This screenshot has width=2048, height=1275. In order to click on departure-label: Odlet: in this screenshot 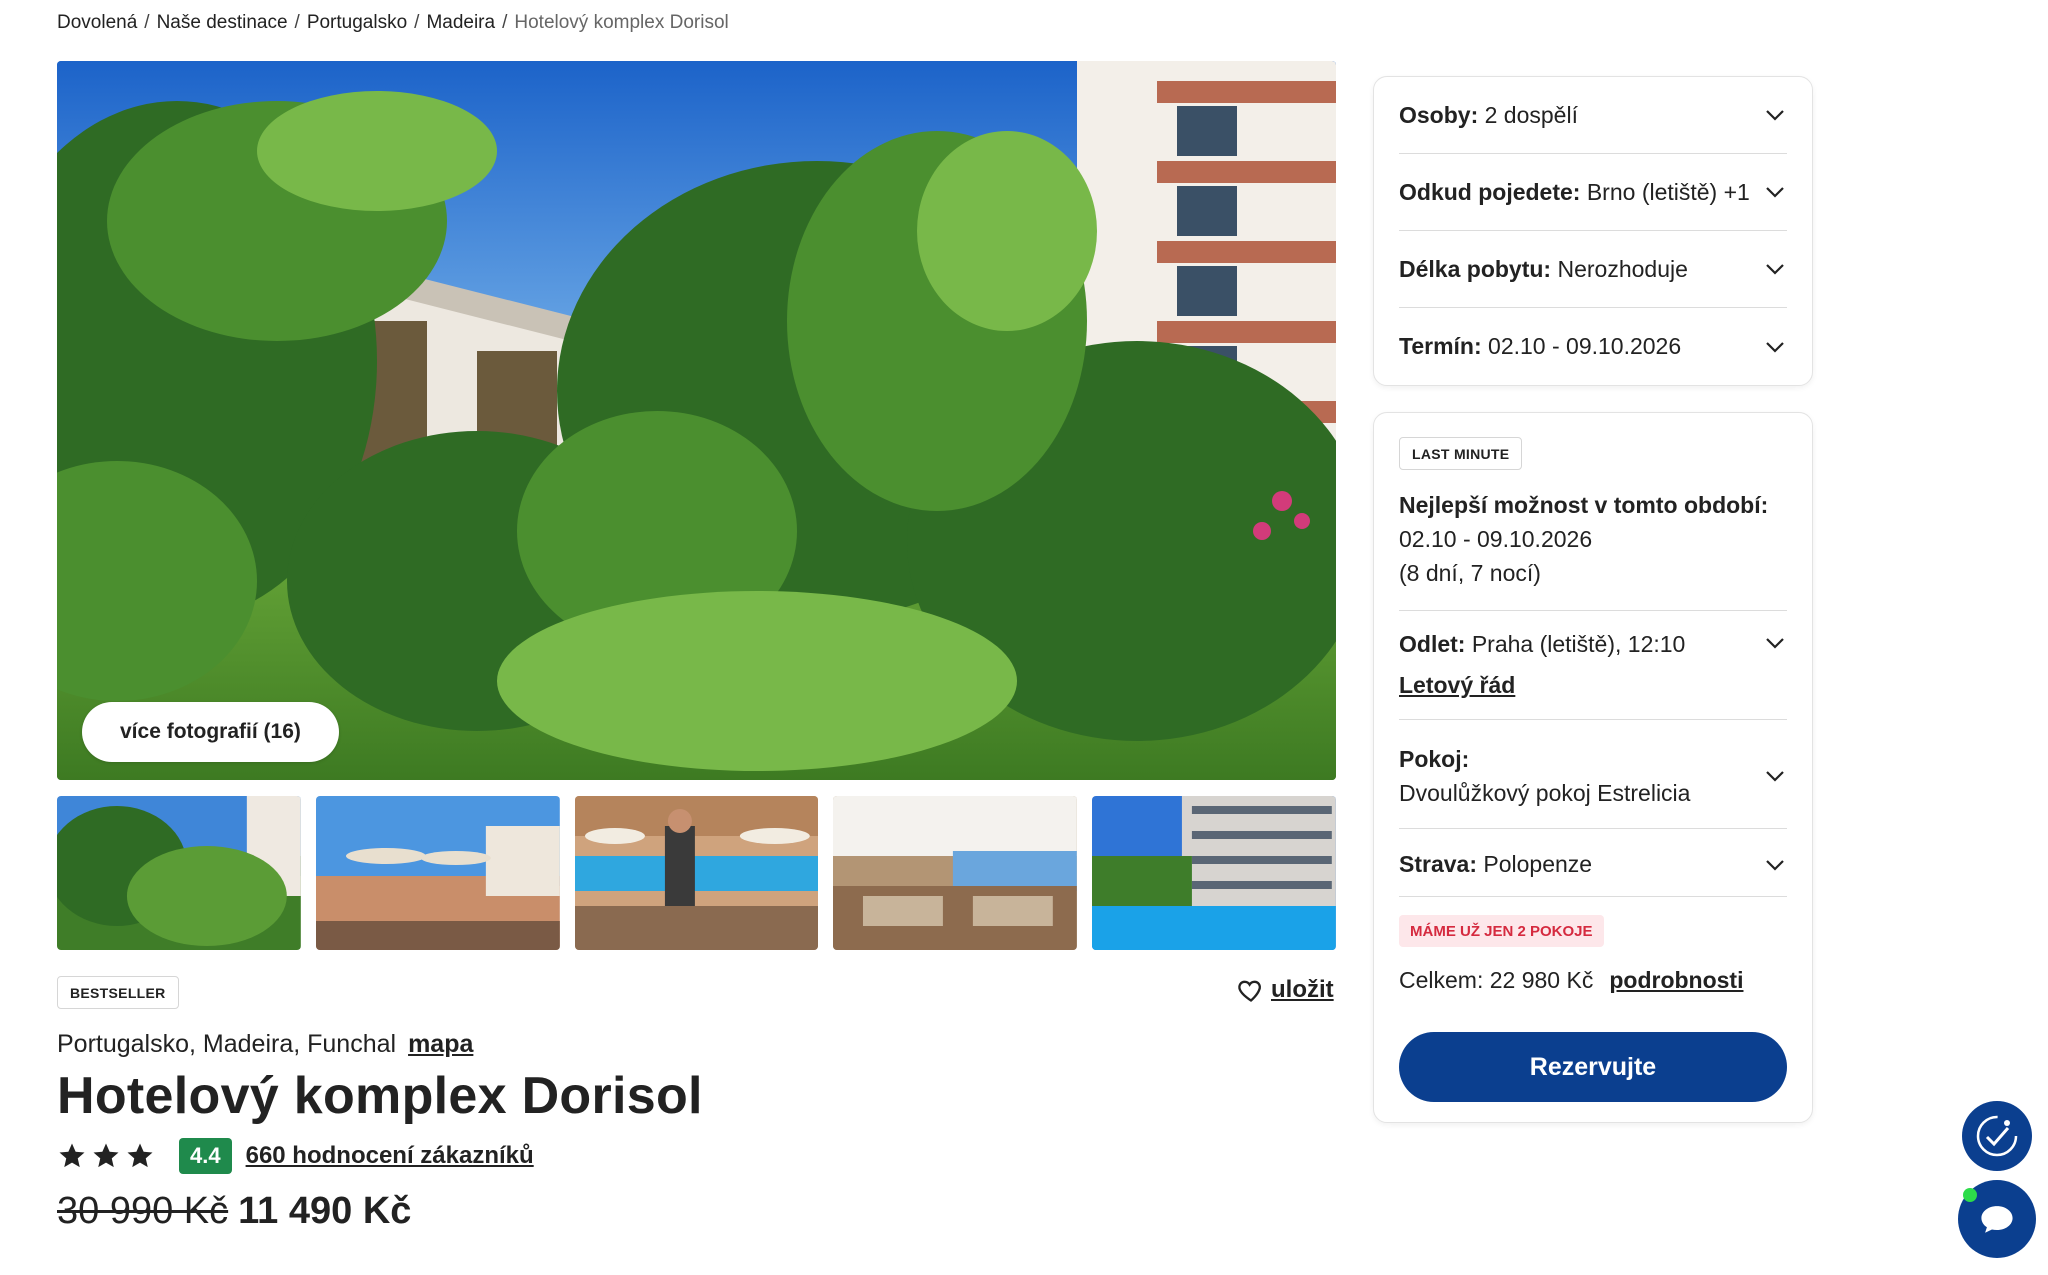, I will do `click(1432, 644)`.